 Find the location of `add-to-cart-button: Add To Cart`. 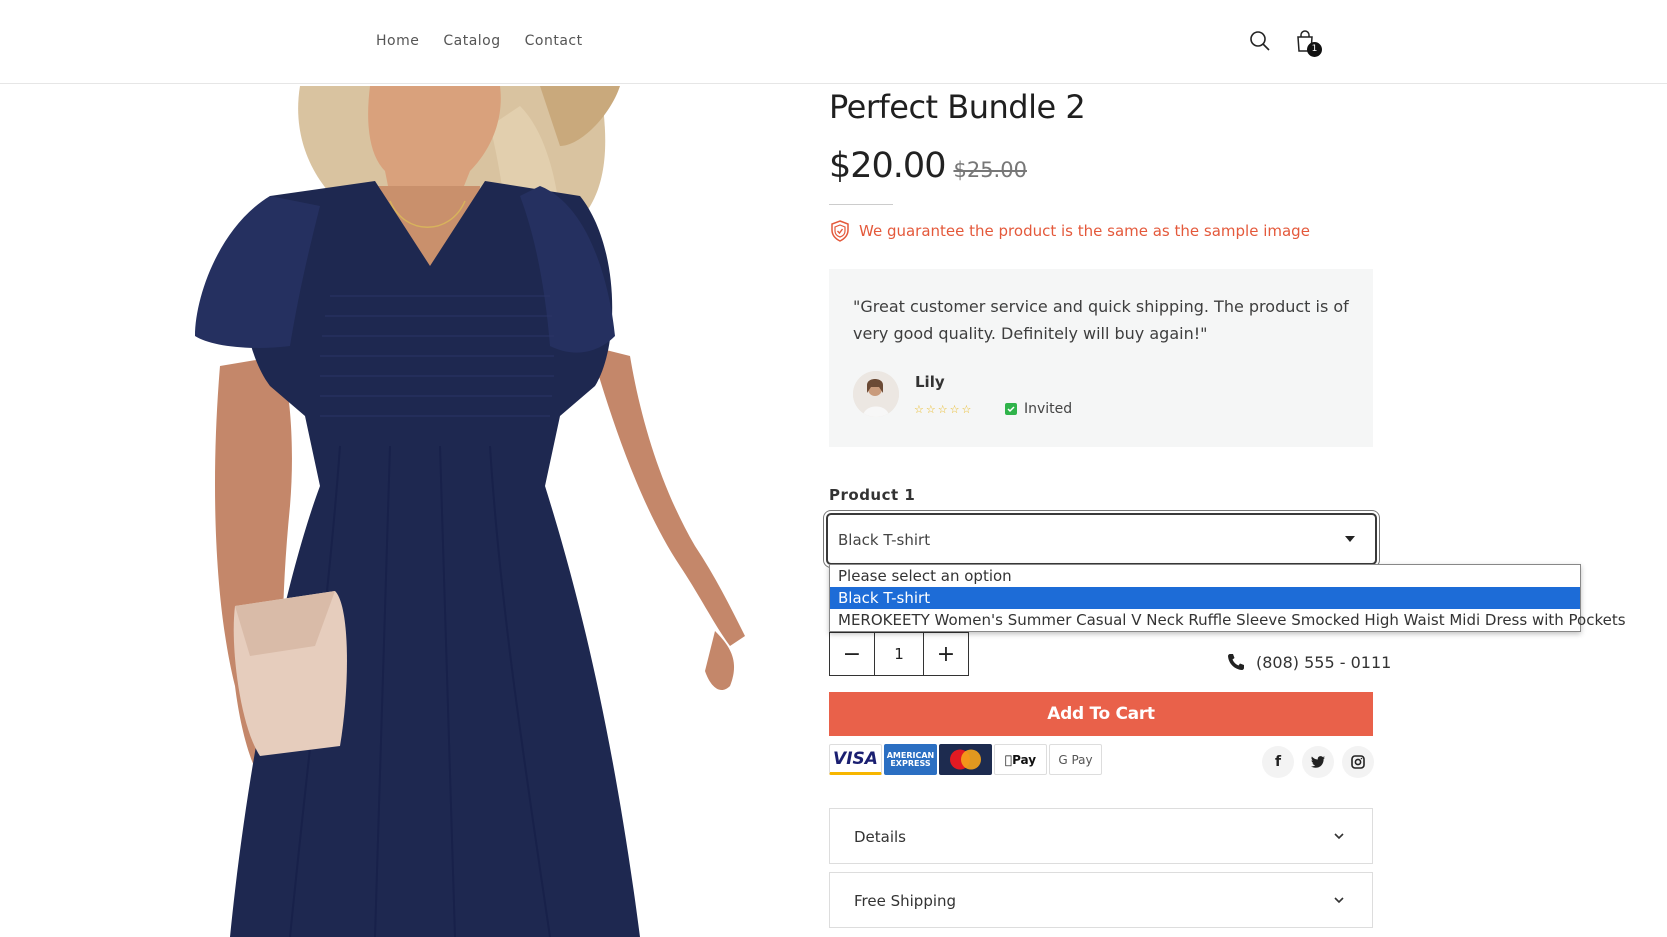

add-to-cart-button: Add To Cart is located at coordinates (1101, 714).